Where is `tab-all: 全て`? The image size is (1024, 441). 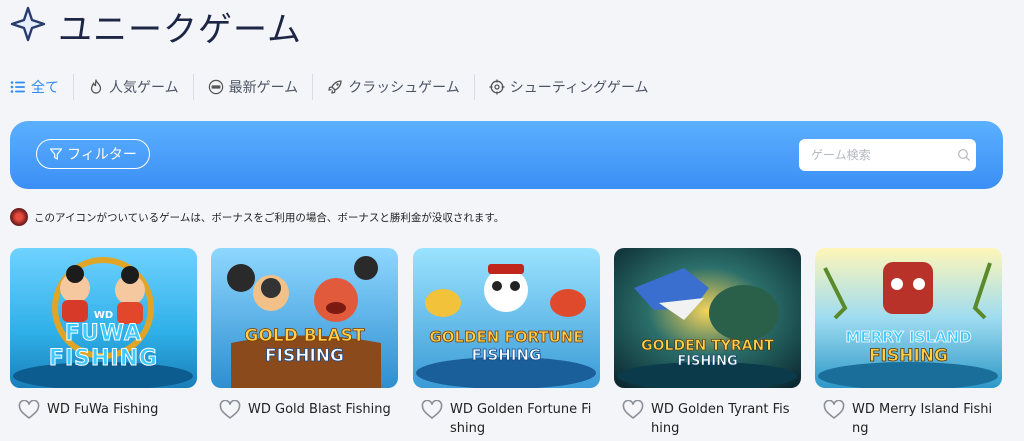
tab-all: 全て is located at coordinates (42, 87).